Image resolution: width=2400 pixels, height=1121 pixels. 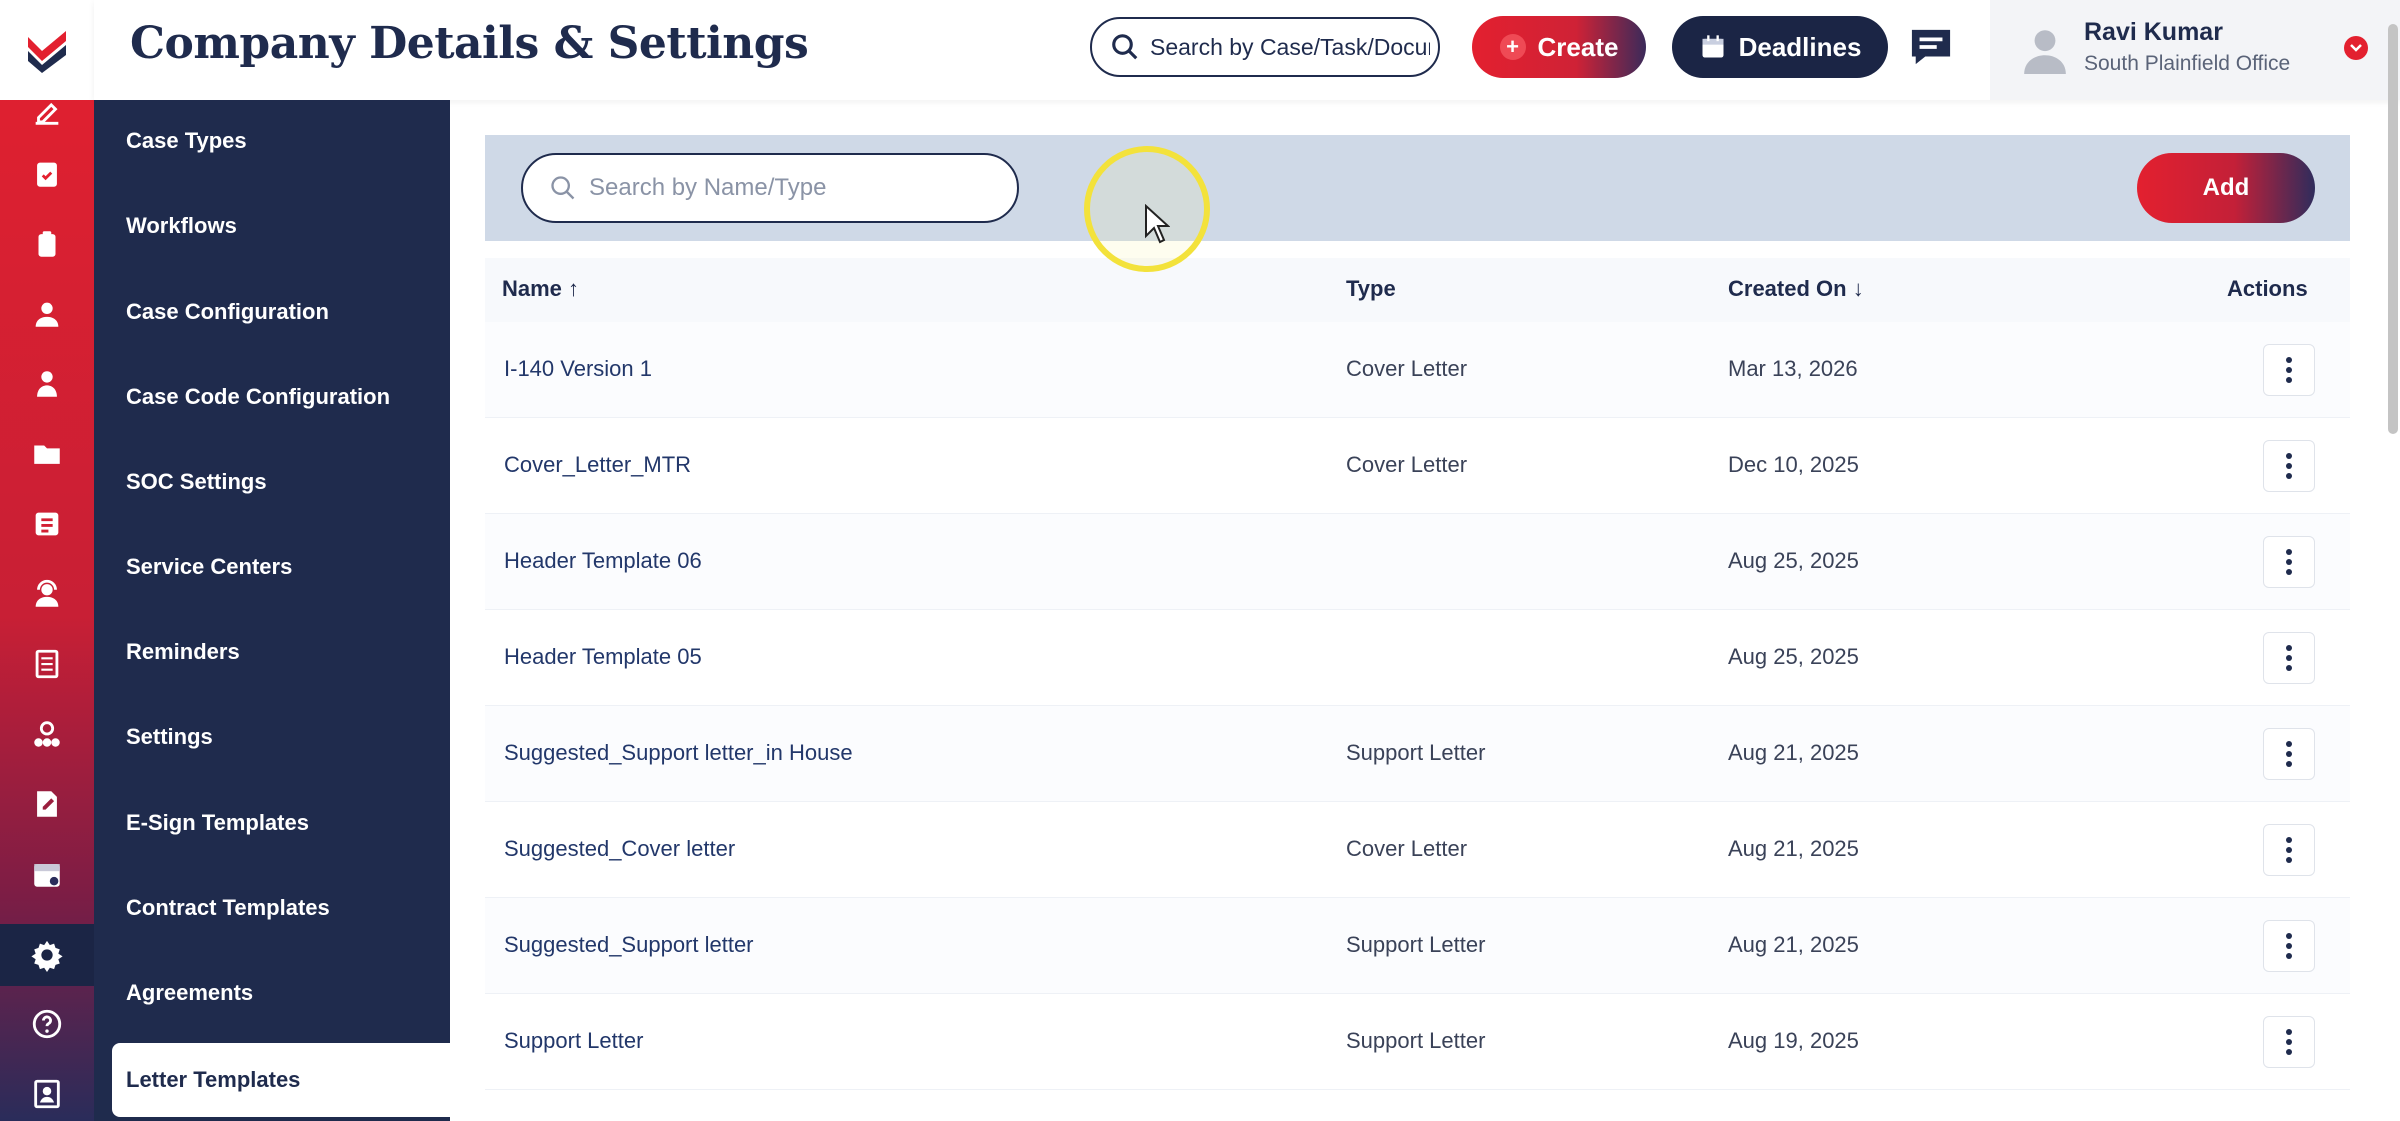 What do you see at coordinates (47, 524) in the screenshot?
I see `note-icon` at bounding box center [47, 524].